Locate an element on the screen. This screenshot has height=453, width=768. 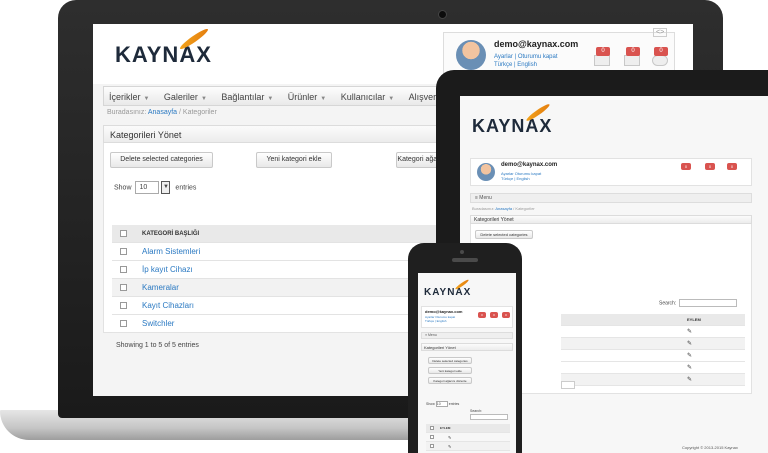
page-length-control: Show 10 entries is located at coordinates (443, 404).